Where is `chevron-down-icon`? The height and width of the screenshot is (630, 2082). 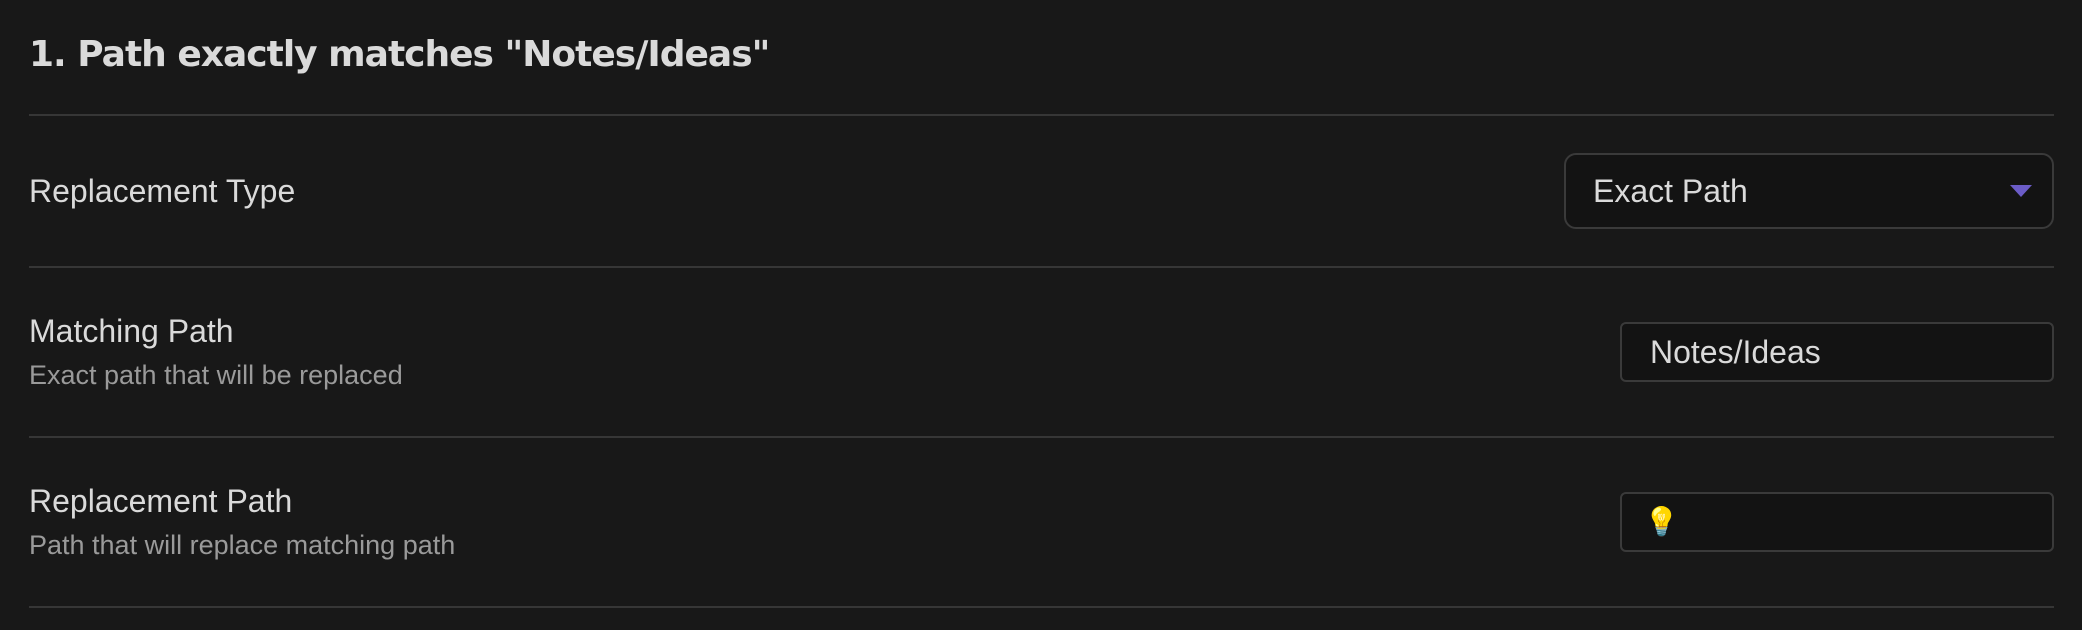 chevron-down-icon is located at coordinates (2021, 191).